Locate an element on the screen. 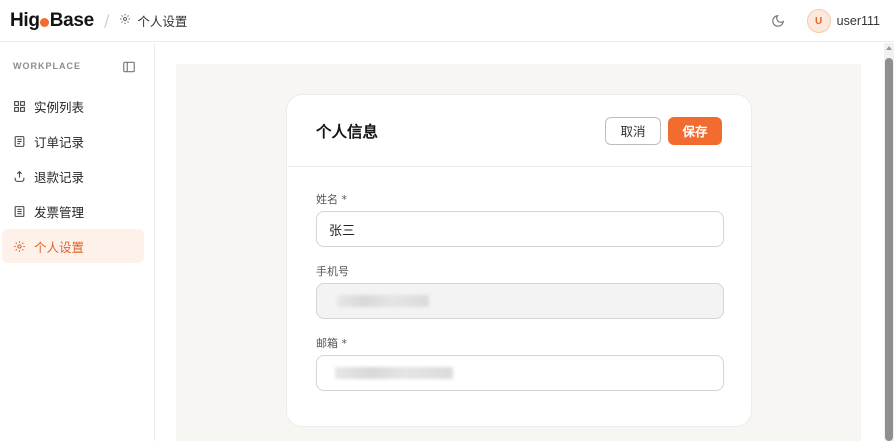  logo-dot is located at coordinates (45, 22).